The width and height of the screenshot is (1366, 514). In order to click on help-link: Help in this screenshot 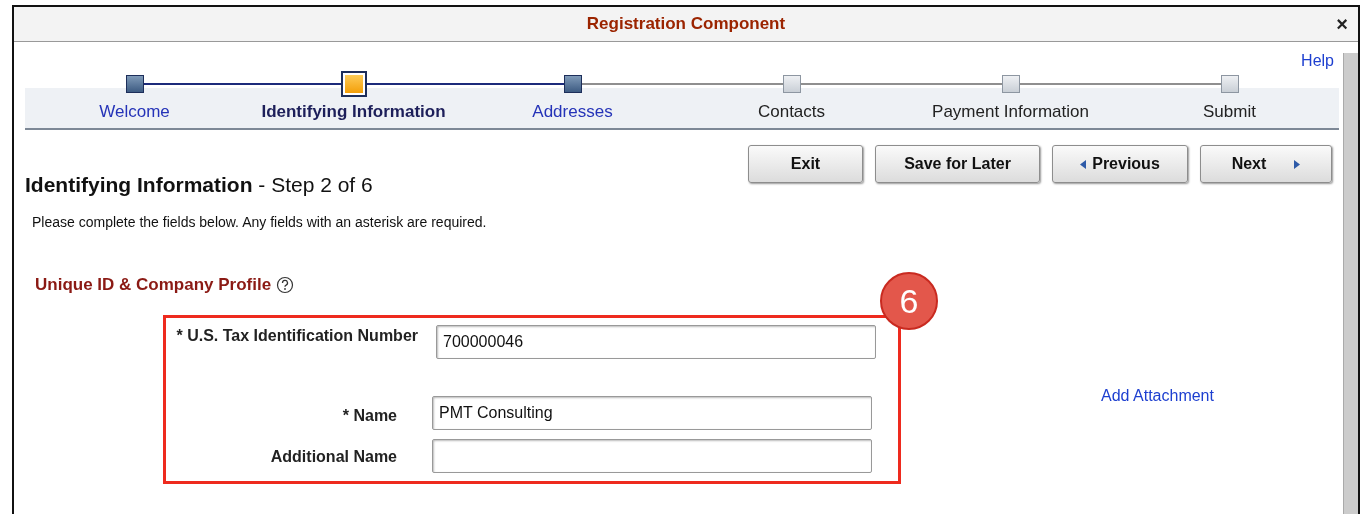, I will do `click(1317, 62)`.